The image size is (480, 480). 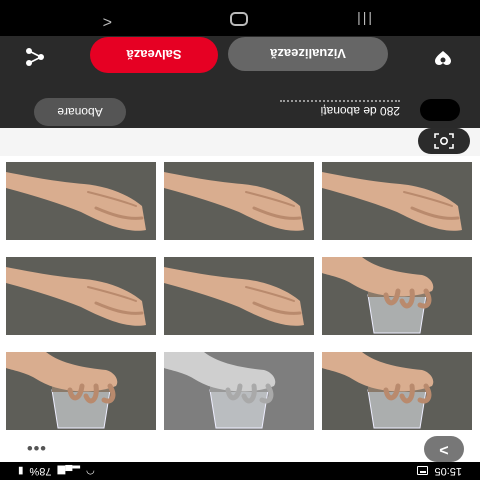 I want to click on follow-button: Abonare, so click(x=80, y=112).